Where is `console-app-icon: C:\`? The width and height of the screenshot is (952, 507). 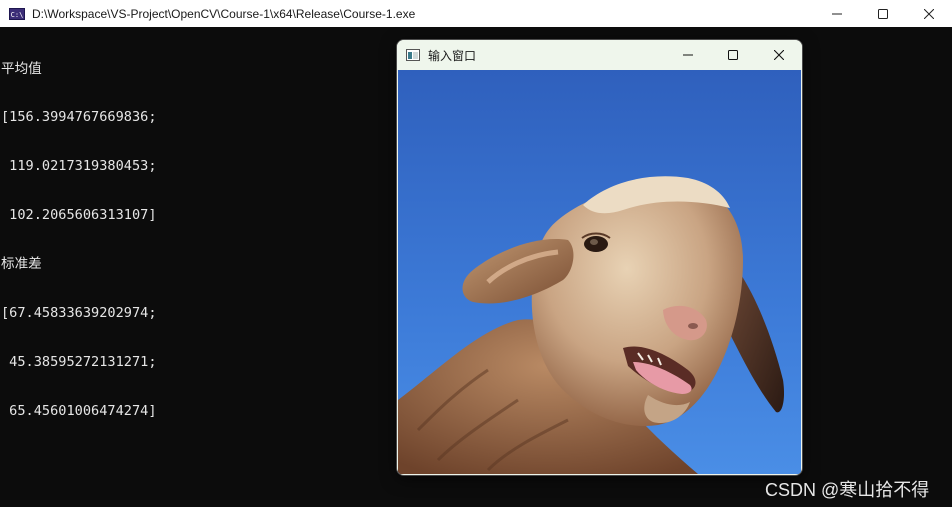
console-app-icon: C:\ is located at coordinates (17, 13).